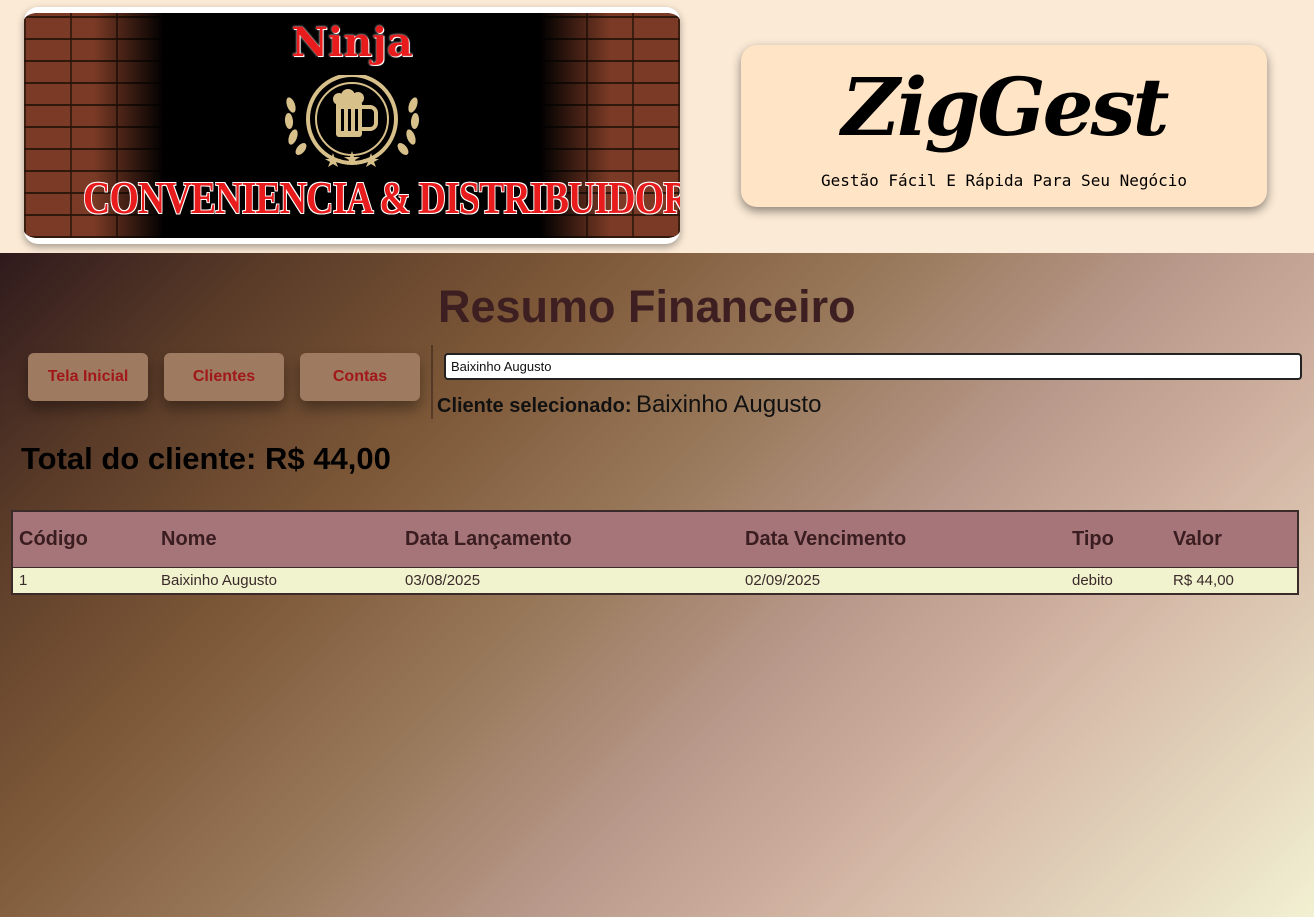 The width and height of the screenshot is (1314, 917). What do you see at coordinates (277, 539) in the screenshot?
I see `col-header-name: Nome` at bounding box center [277, 539].